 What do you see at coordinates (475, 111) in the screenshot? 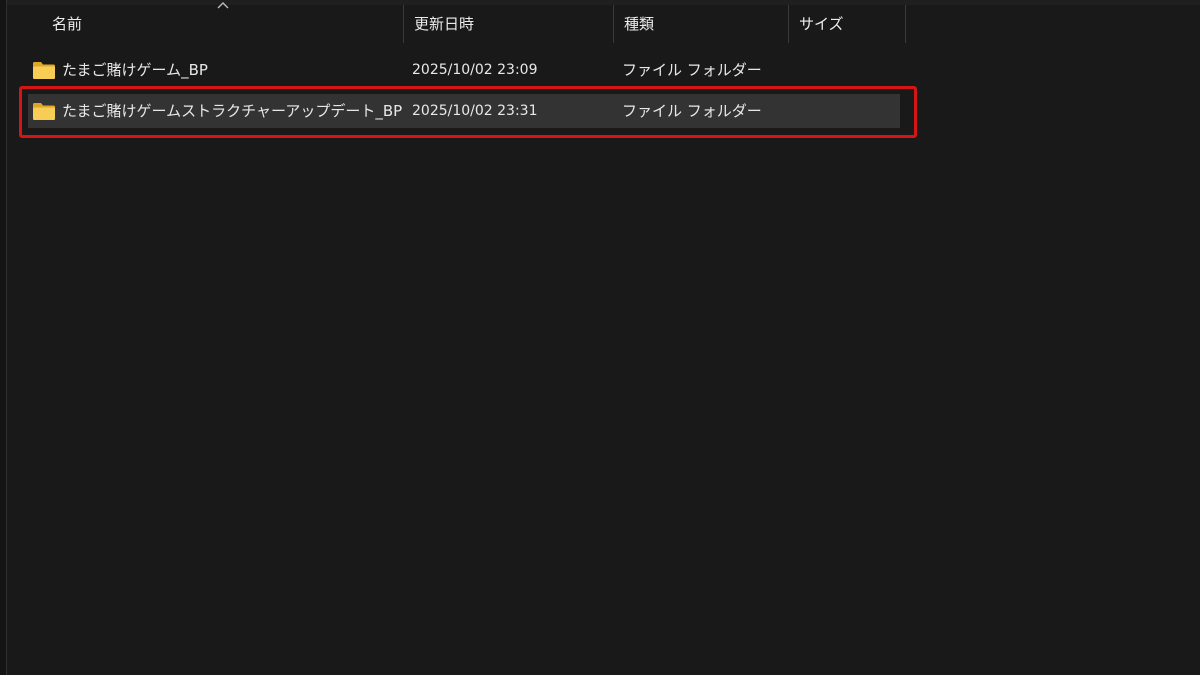
I see `file-date-modified: 2025/10/02 23:31` at bounding box center [475, 111].